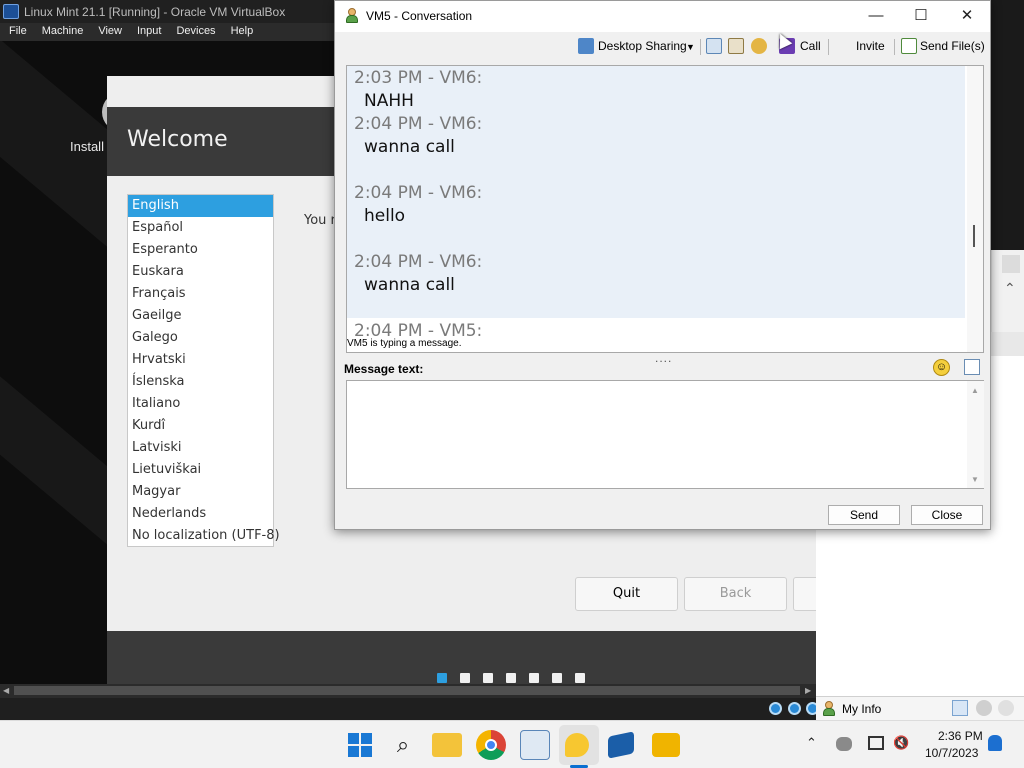  I want to click on chrome-icon, so click(491, 745).